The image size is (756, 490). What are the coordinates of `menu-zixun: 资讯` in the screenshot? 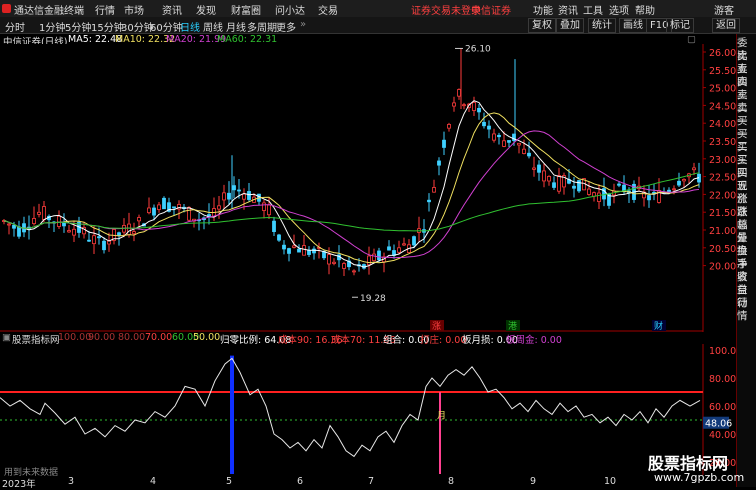 It's located at (172, 9).